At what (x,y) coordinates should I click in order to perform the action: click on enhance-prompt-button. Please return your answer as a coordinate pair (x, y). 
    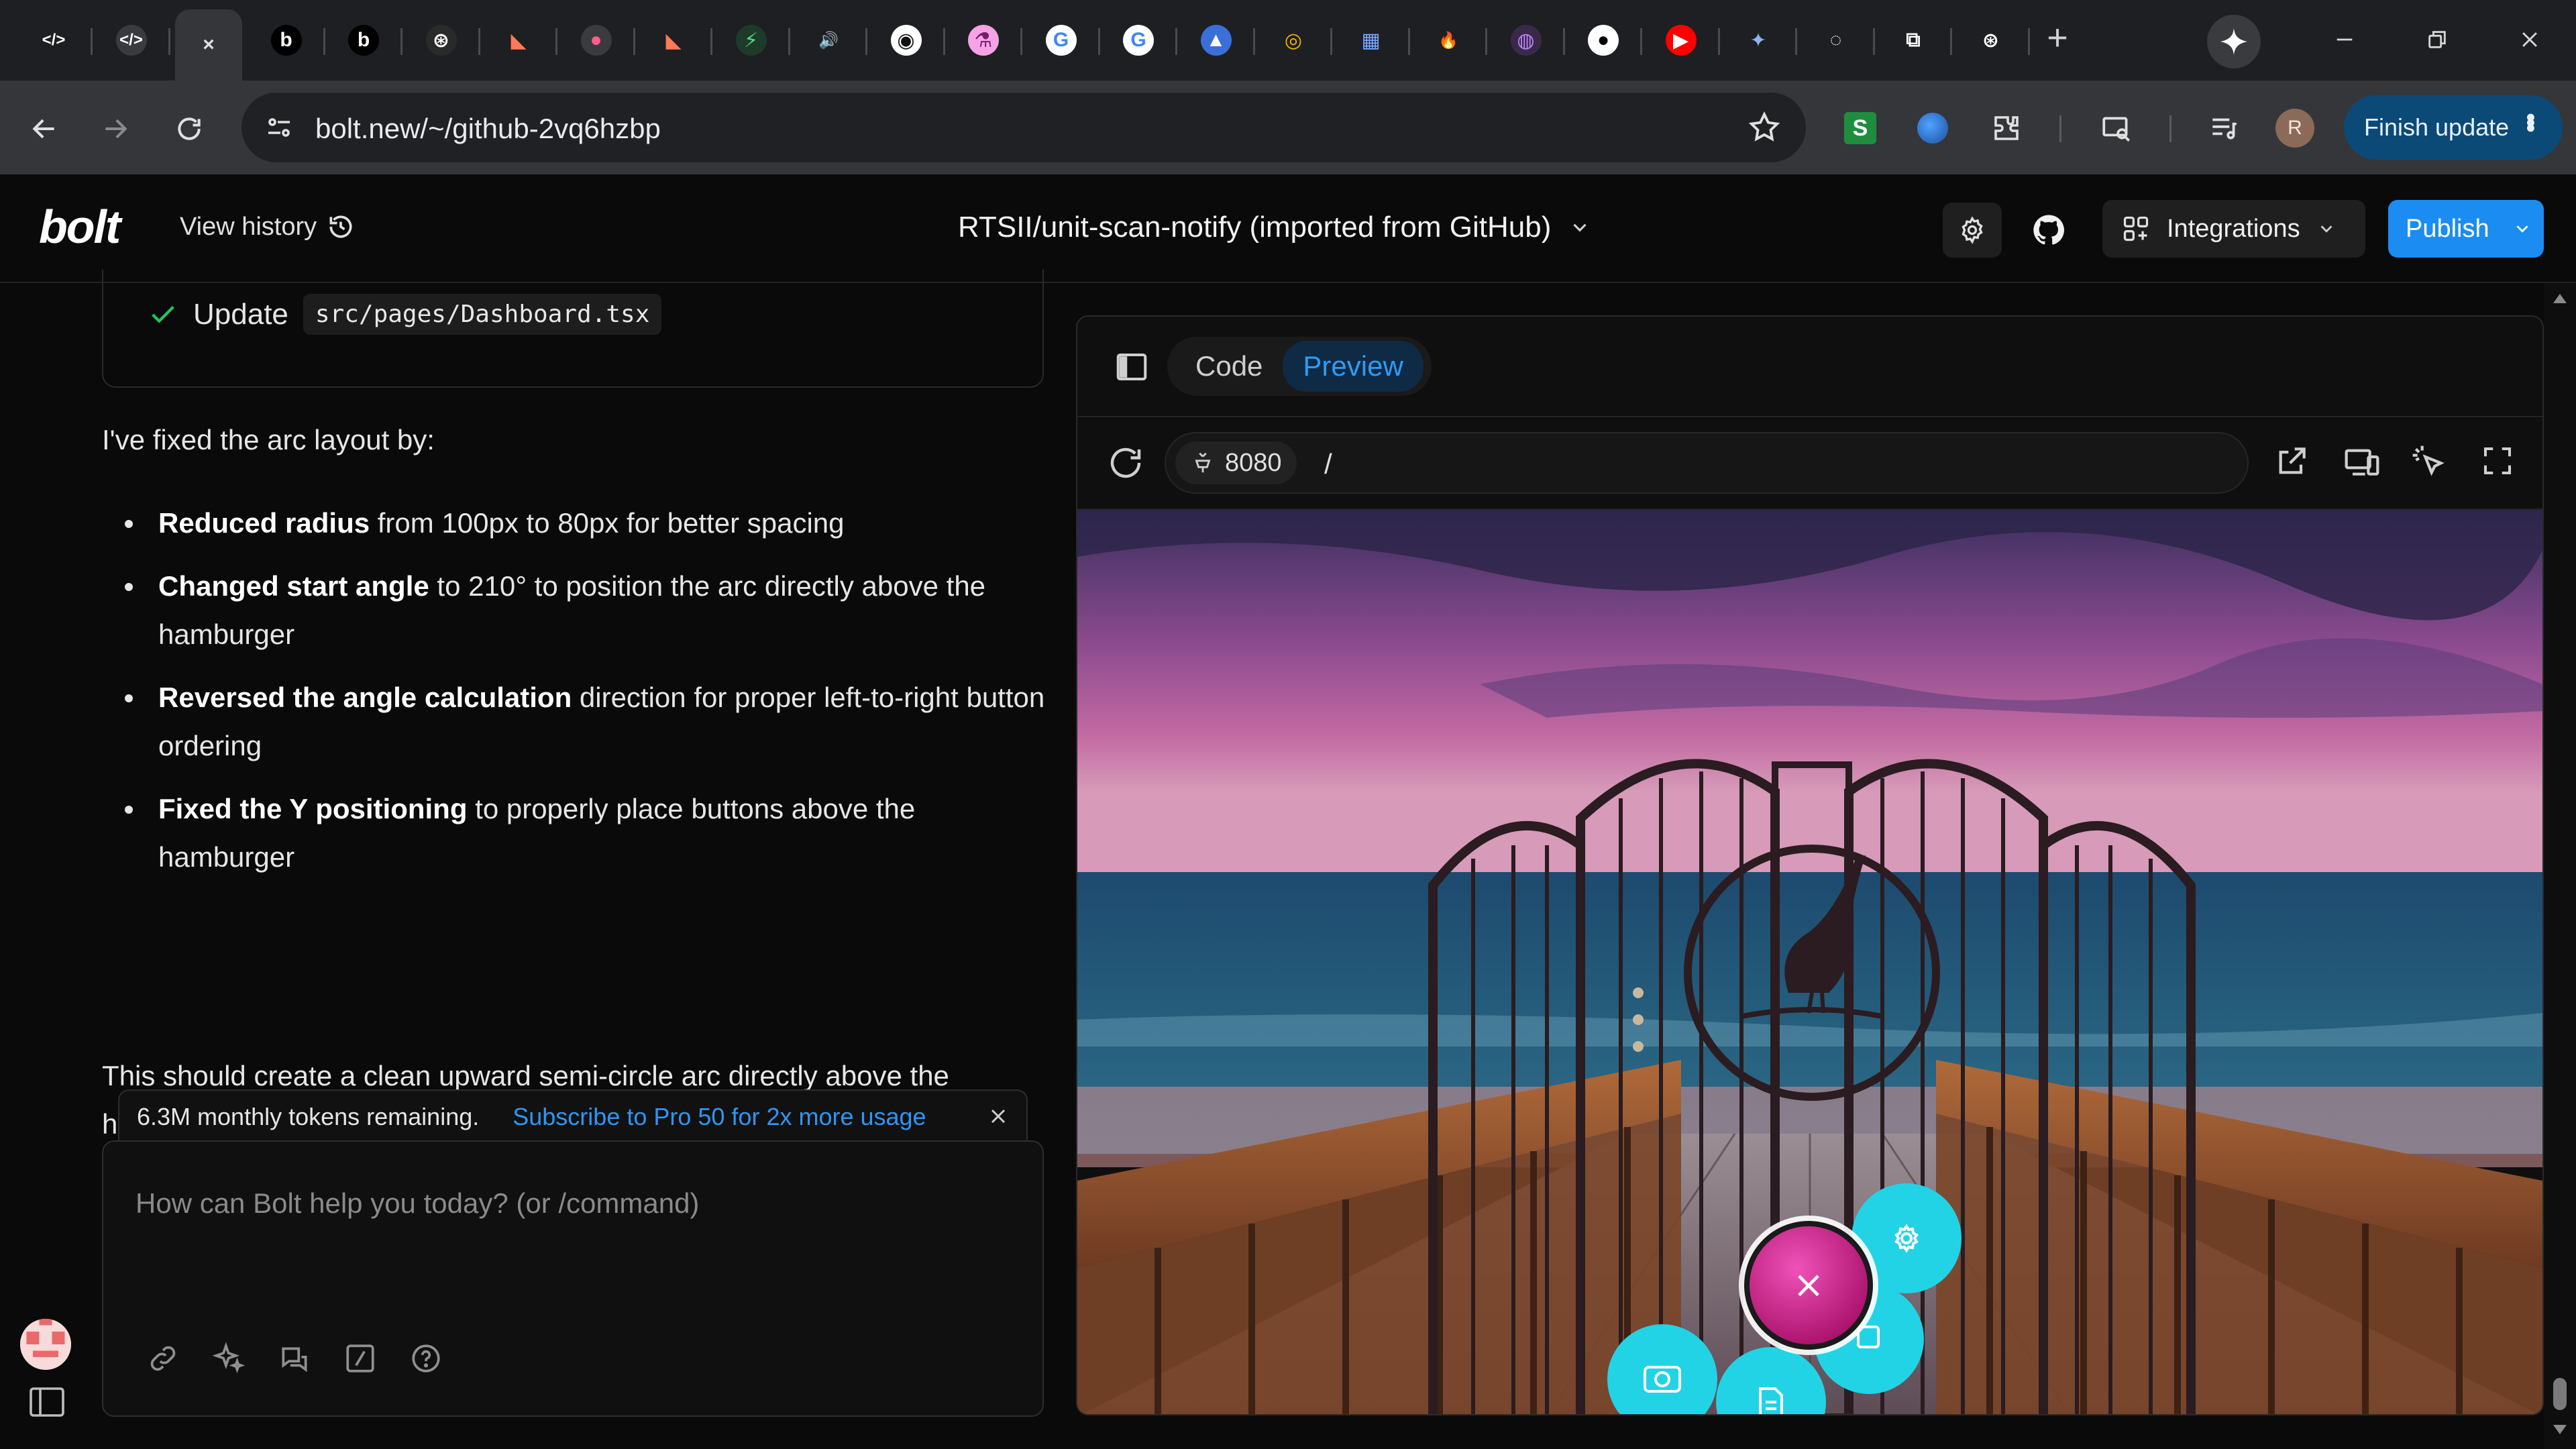
    Looking at the image, I should click on (229, 1358).